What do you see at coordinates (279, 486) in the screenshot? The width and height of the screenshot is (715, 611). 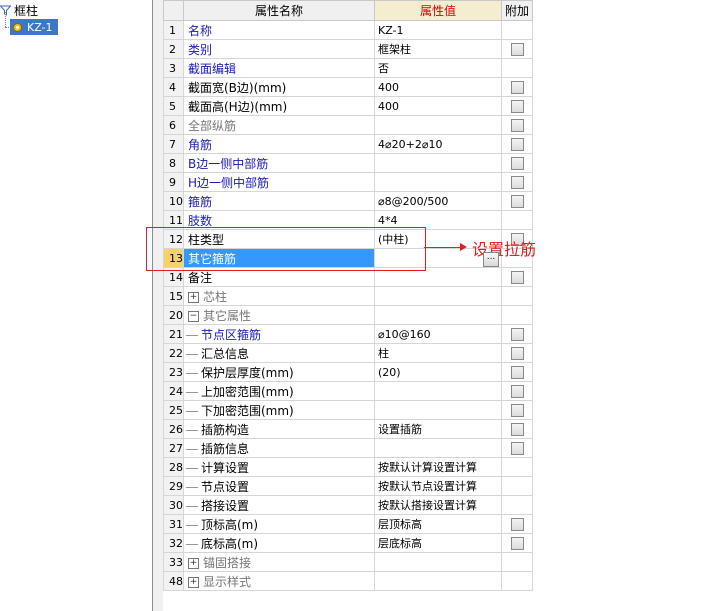 I see `property-name-cell: 节点设置` at bounding box center [279, 486].